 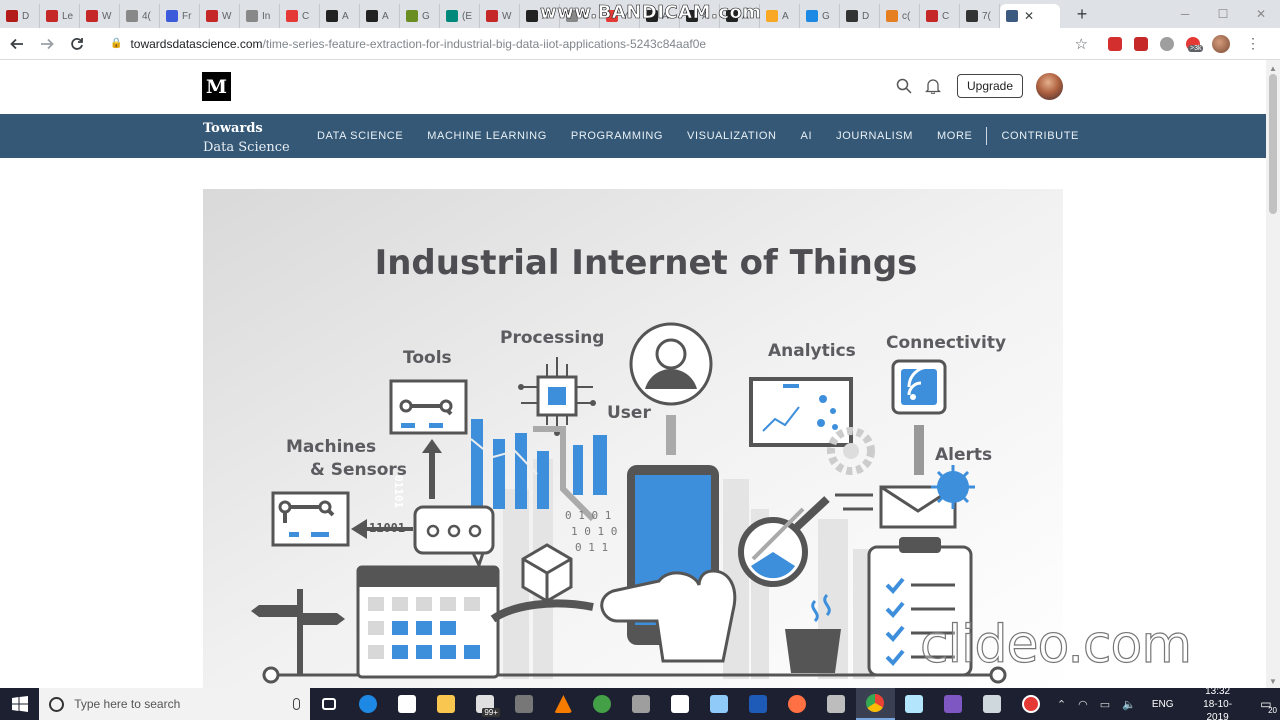 What do you see at coordinates (1273, 68) in the screenshot?
I see `scroll-up-icon: ▲` at bounding box center [1273, 68].